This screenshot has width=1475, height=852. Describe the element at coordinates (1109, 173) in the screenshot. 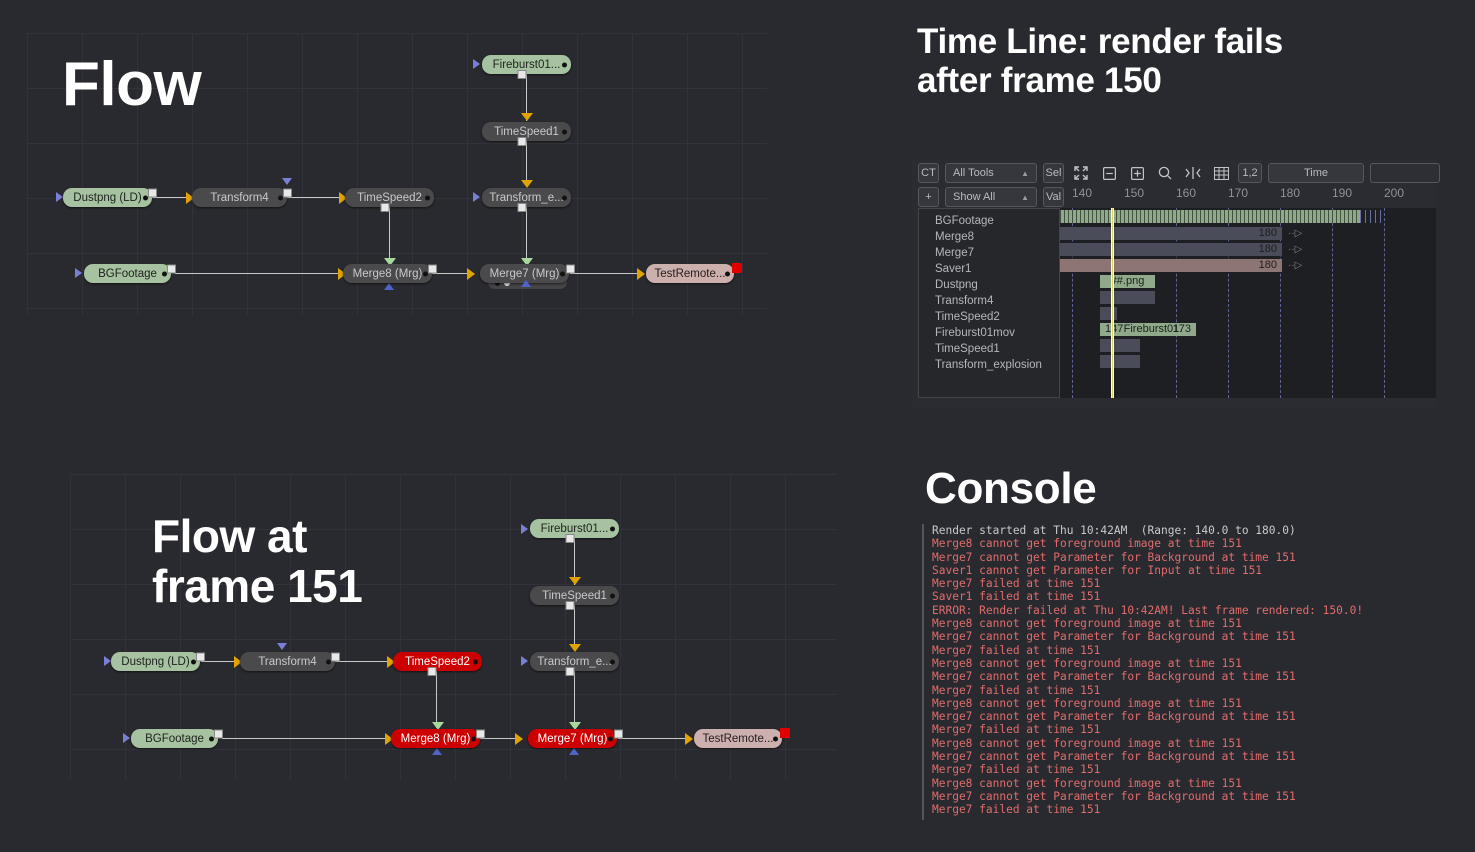

I see `collapse-icon` at that location.